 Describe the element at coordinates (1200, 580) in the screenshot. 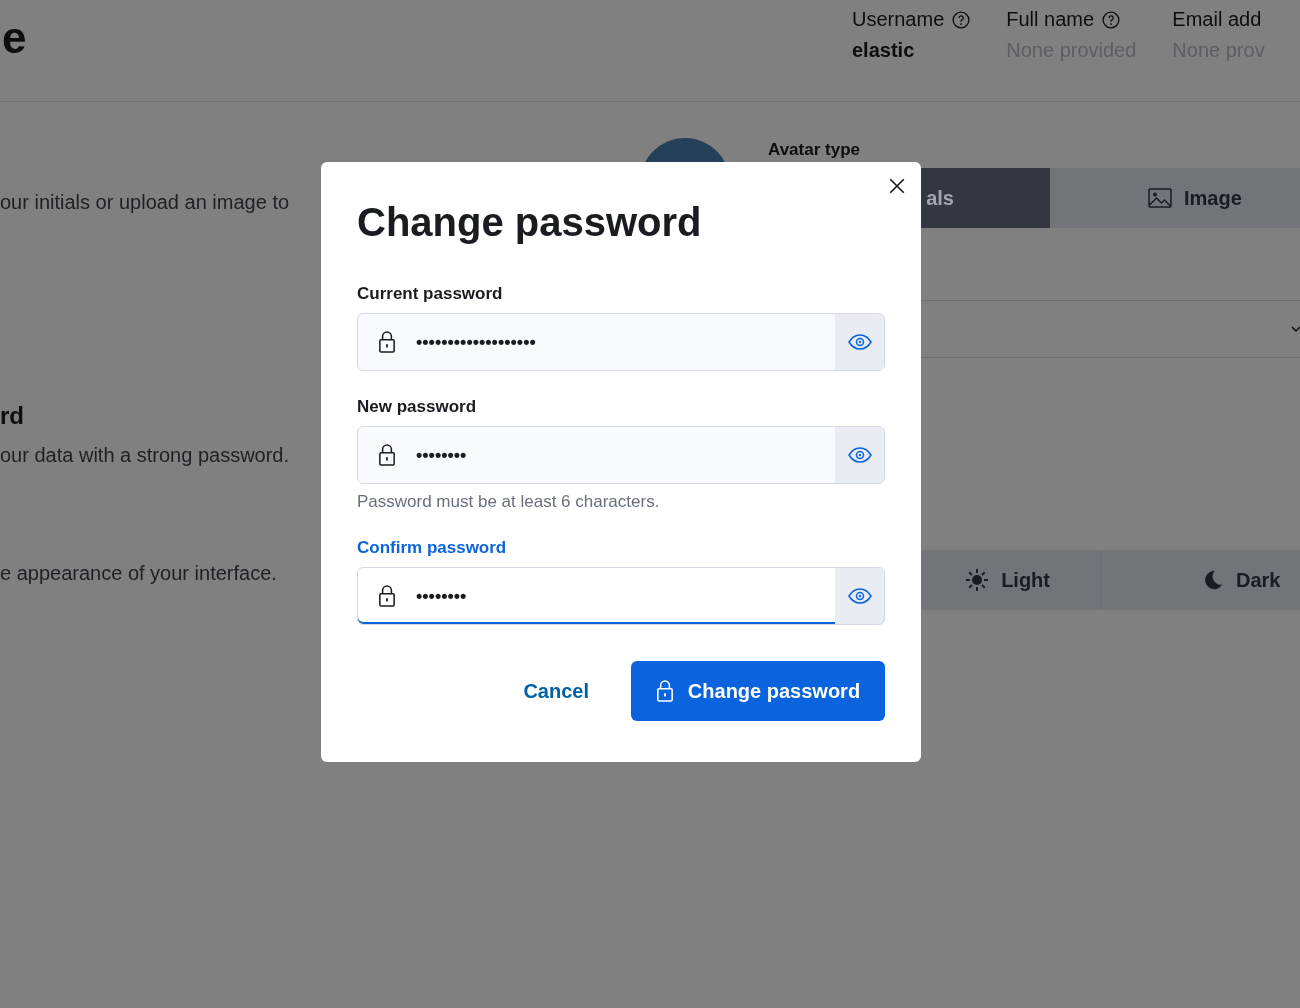

I see `segment-button: Dark` at that location.